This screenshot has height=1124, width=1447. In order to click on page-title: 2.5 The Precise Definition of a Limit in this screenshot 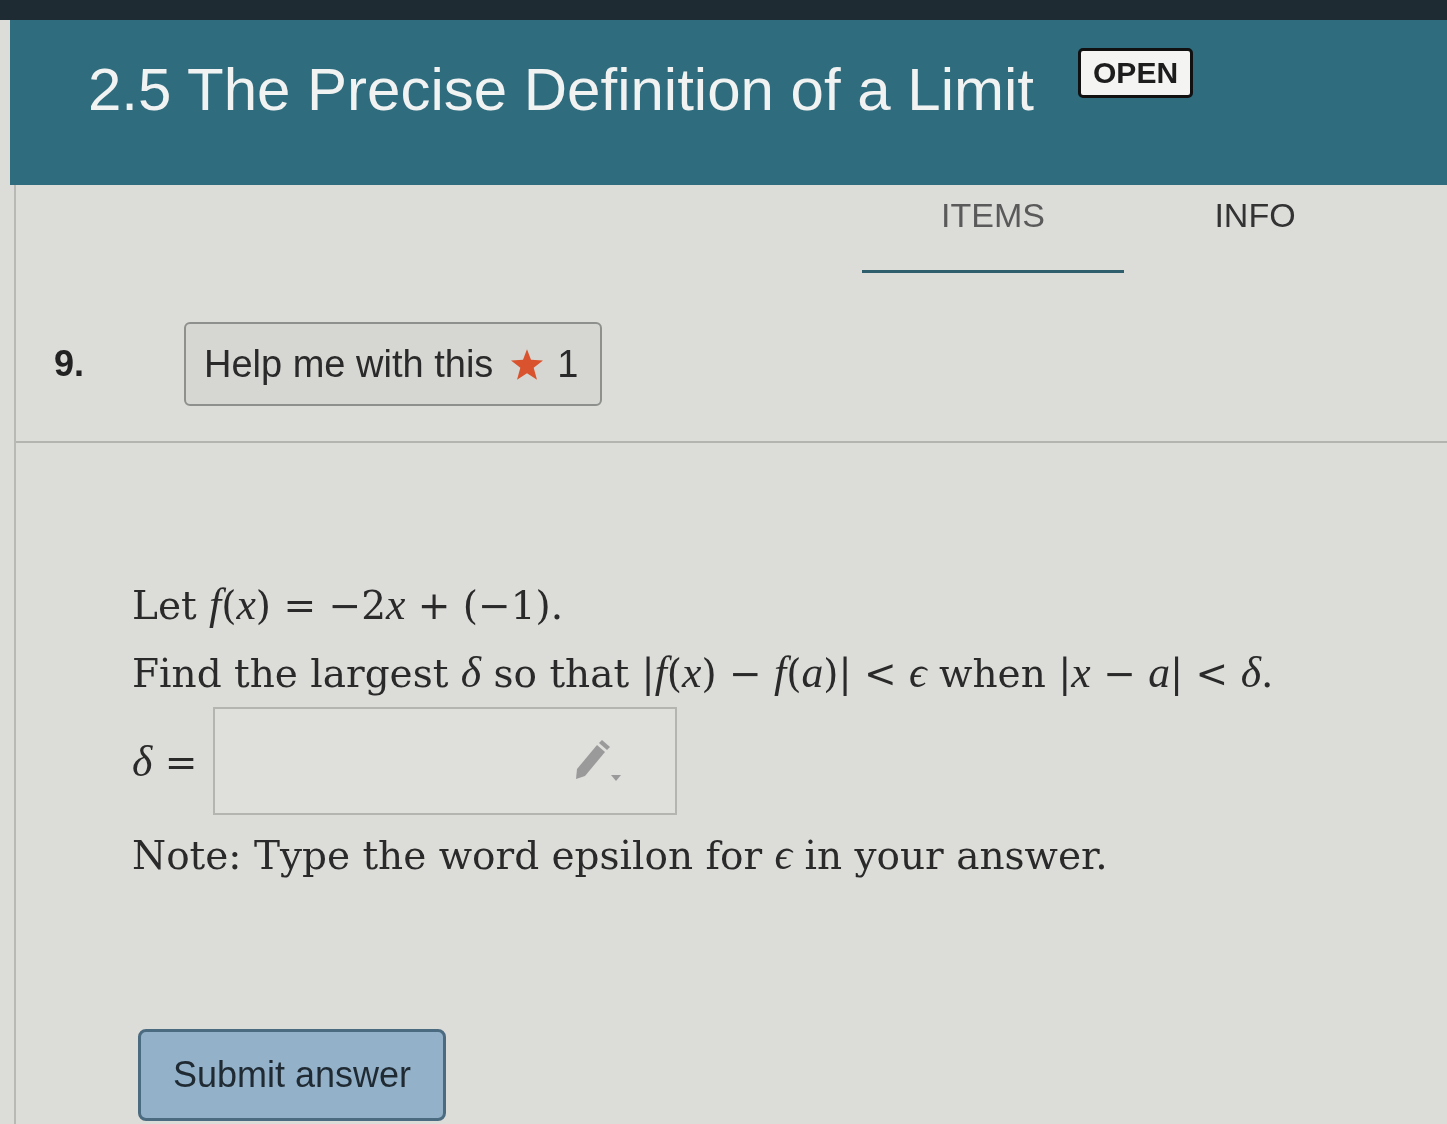, I will do `click(561, 90)`.